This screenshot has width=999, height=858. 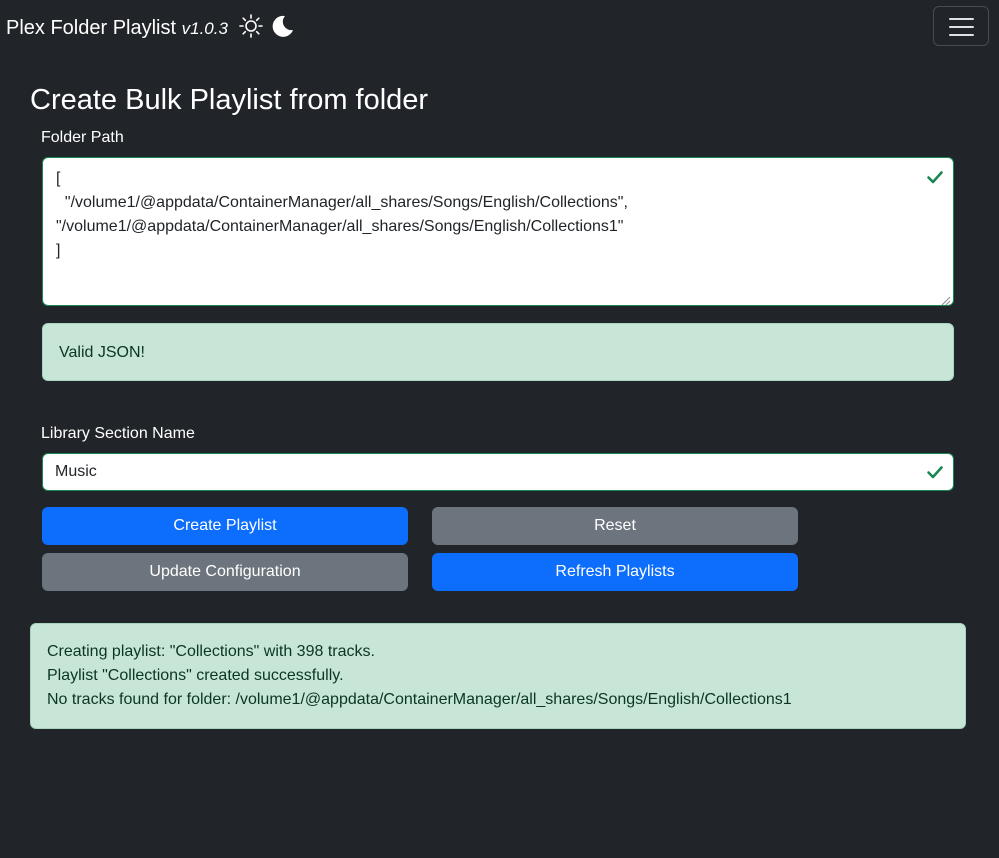 I want to click on create-playlist-button: Create Playlist, so click(x=225, y=526).